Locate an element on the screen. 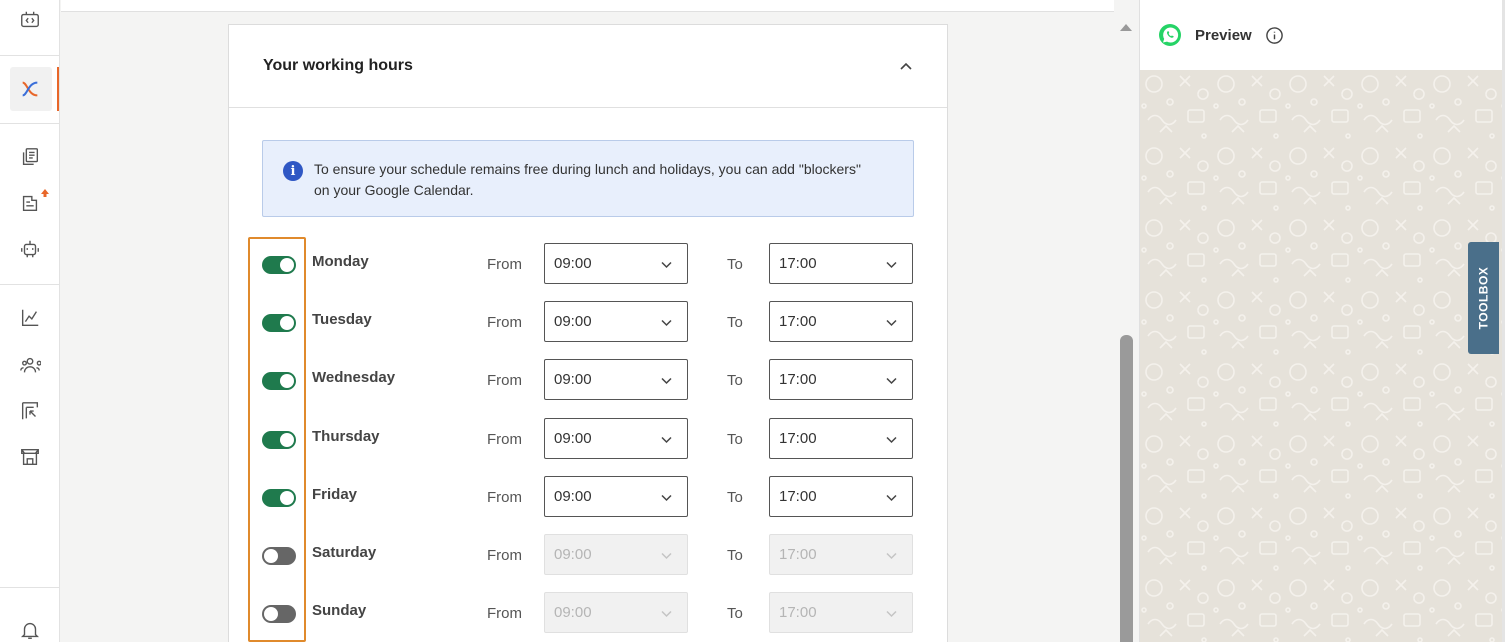 This screenshot has height=642, width=1505. day-label: Friday is located at coordinates (335, 494).